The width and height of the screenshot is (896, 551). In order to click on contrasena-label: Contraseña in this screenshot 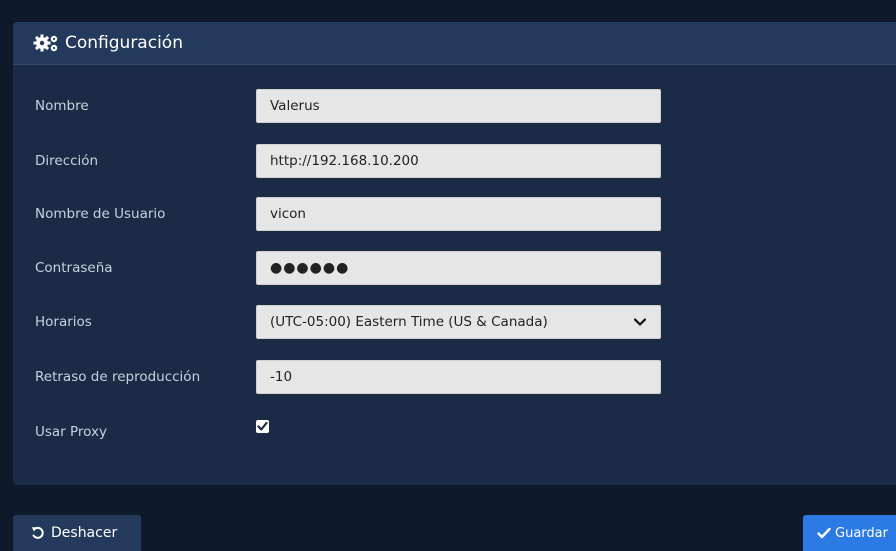, I will do `click(74, 268)`.